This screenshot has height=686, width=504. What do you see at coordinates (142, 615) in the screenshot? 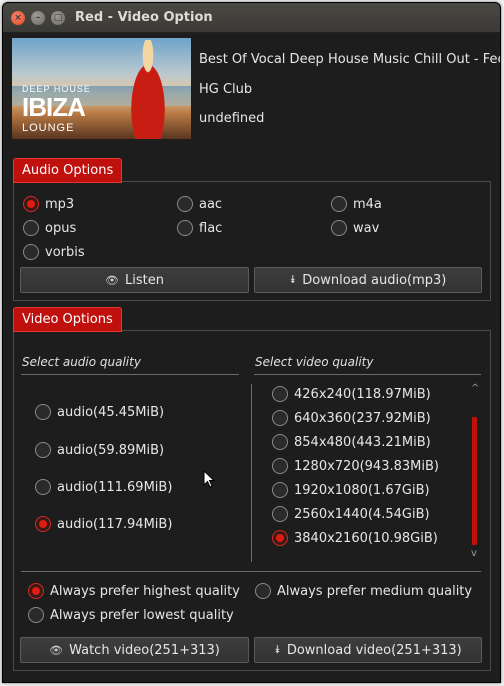
I see `preference-label: Always prefer lowest quality` at bounding box center [142, 615].